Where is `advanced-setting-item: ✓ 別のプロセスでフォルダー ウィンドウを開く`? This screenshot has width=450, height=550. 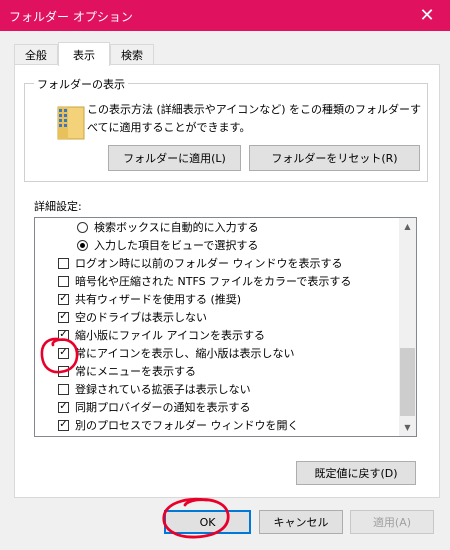
advanced-setting-item: ✓ 別のプロセスでフォルダー ウィンドウを開く is located at coordinates (178, 425).